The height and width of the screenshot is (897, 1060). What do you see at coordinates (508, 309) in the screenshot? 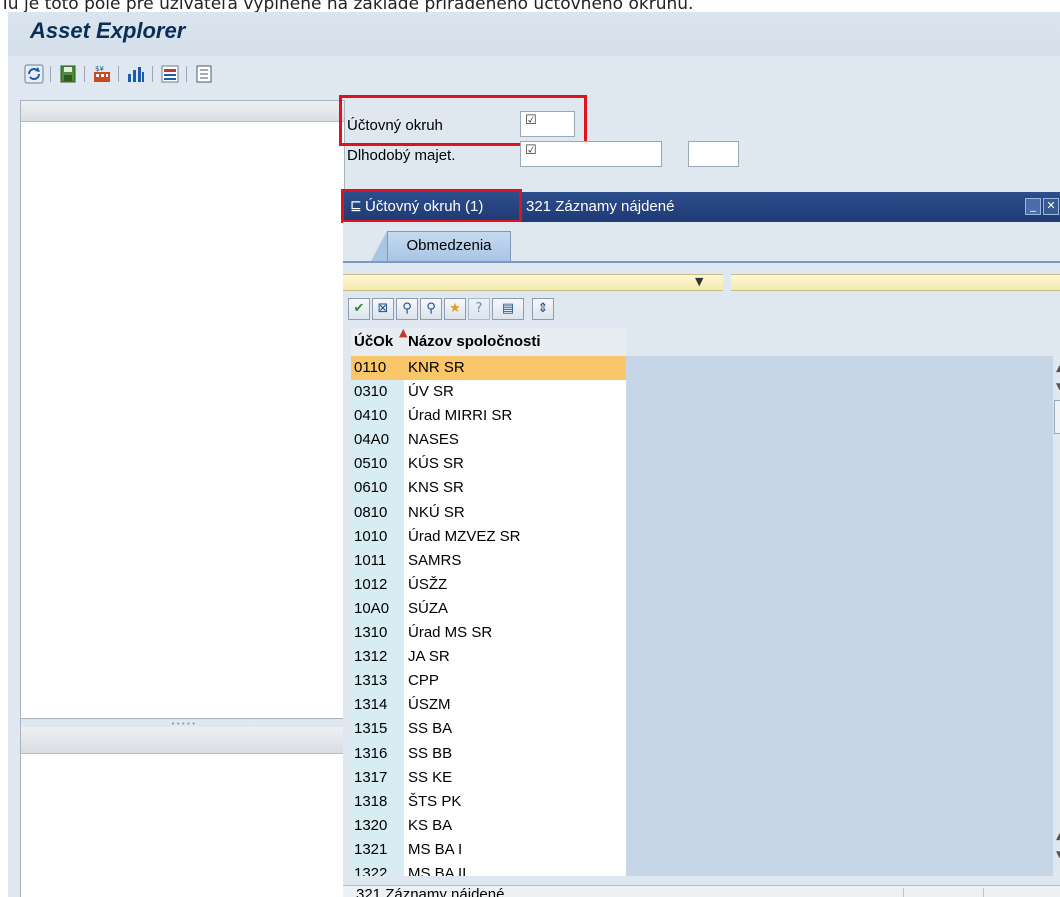
I see `print-icon: ▤` at bounding box center [508, 309].